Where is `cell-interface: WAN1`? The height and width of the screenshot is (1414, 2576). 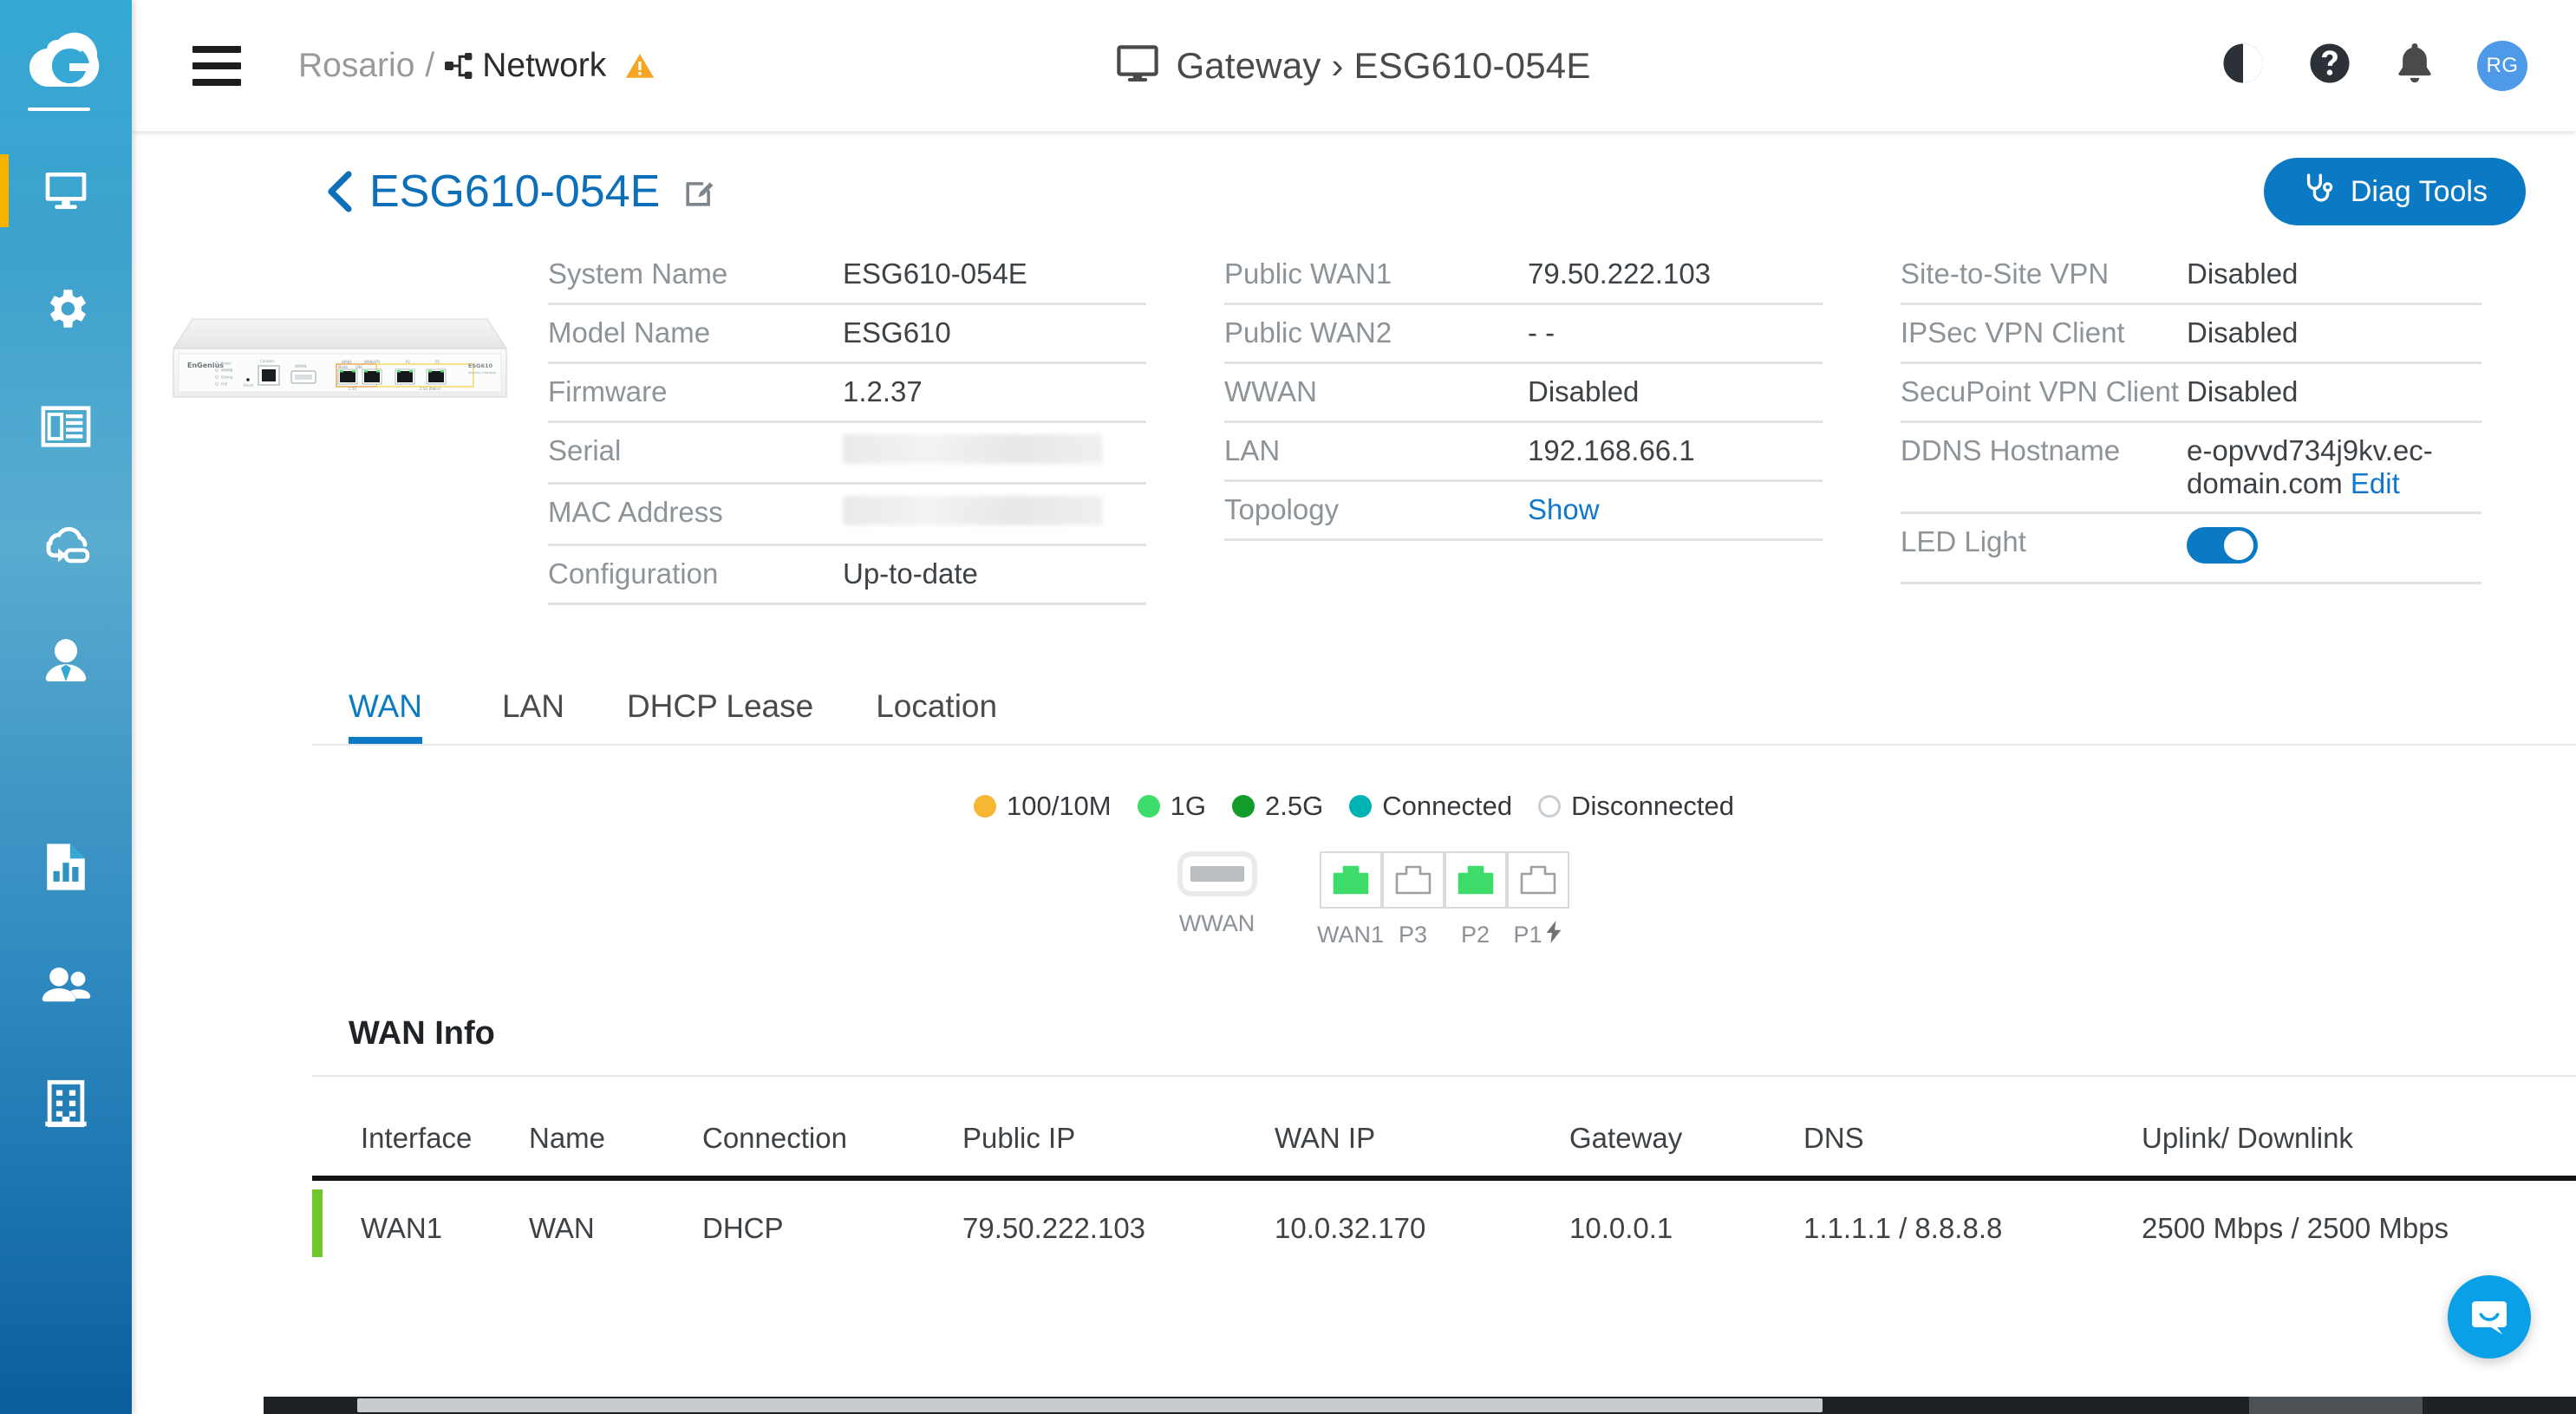 cell-interface: WAN1 is located at coordinates (420, 1227).